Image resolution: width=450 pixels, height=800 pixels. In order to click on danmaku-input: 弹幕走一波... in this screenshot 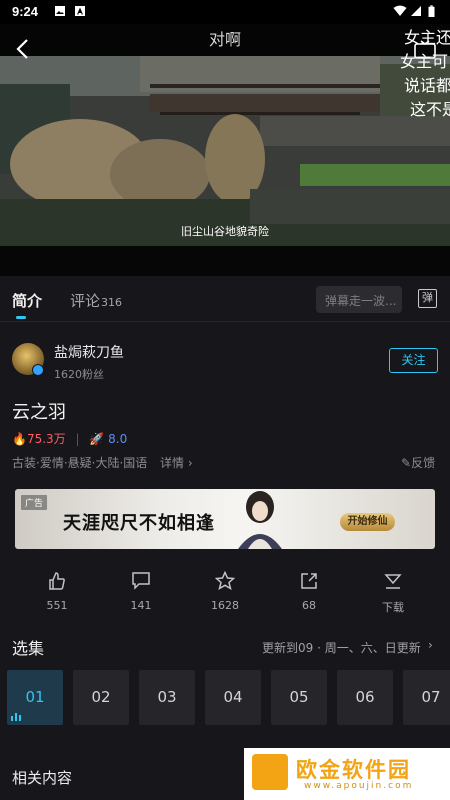, I will do `click(359, 299)`.